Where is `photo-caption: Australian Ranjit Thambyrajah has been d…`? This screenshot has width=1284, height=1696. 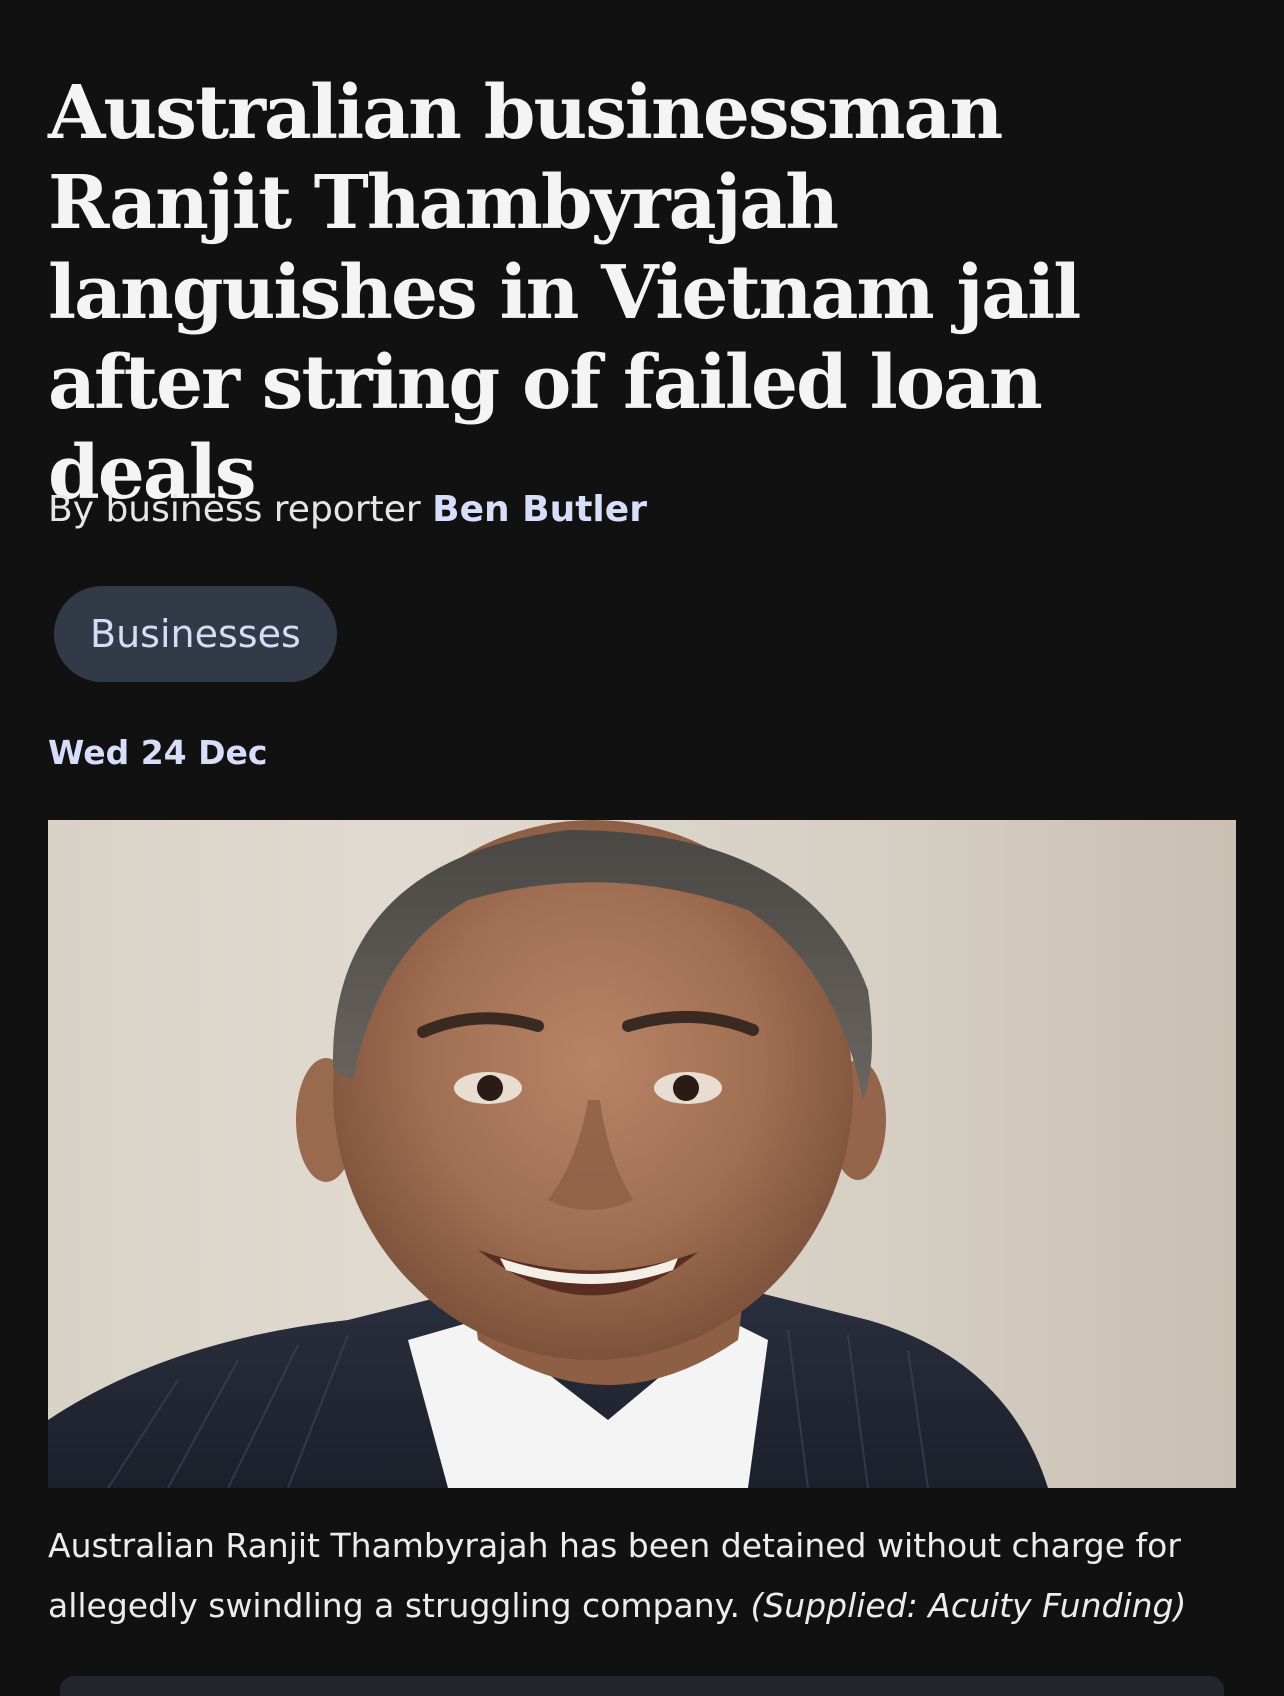
photo-caption: Australian Ranjit Thambyrajah has been d… is located at coordinates (648, 1576).